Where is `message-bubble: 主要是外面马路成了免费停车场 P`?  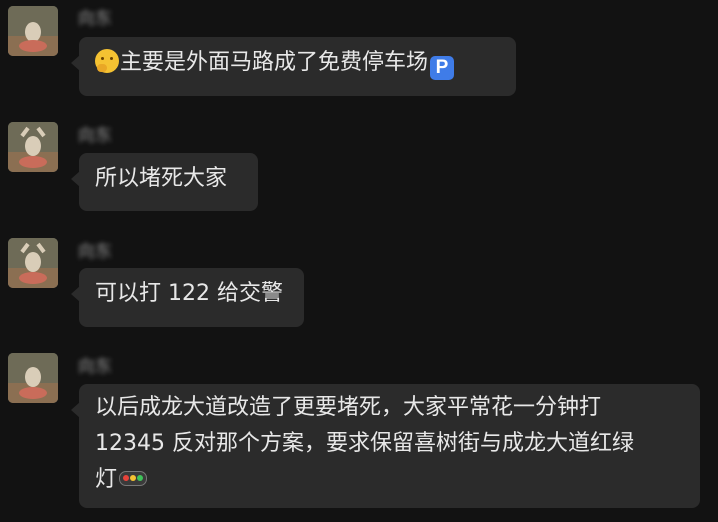
message-bubble: 主要是外面马路成了免费停车场 P is located at coordinates (293, 66).